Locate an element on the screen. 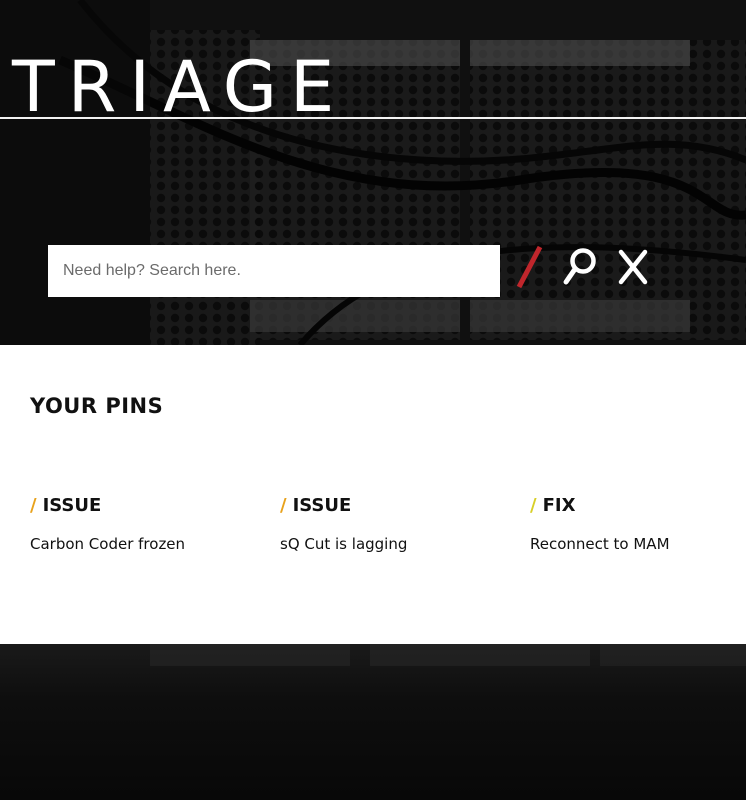 This screenshot has width=746, height=800. pin-text: Reconnect to MAM is located at coordinates (638, 544).